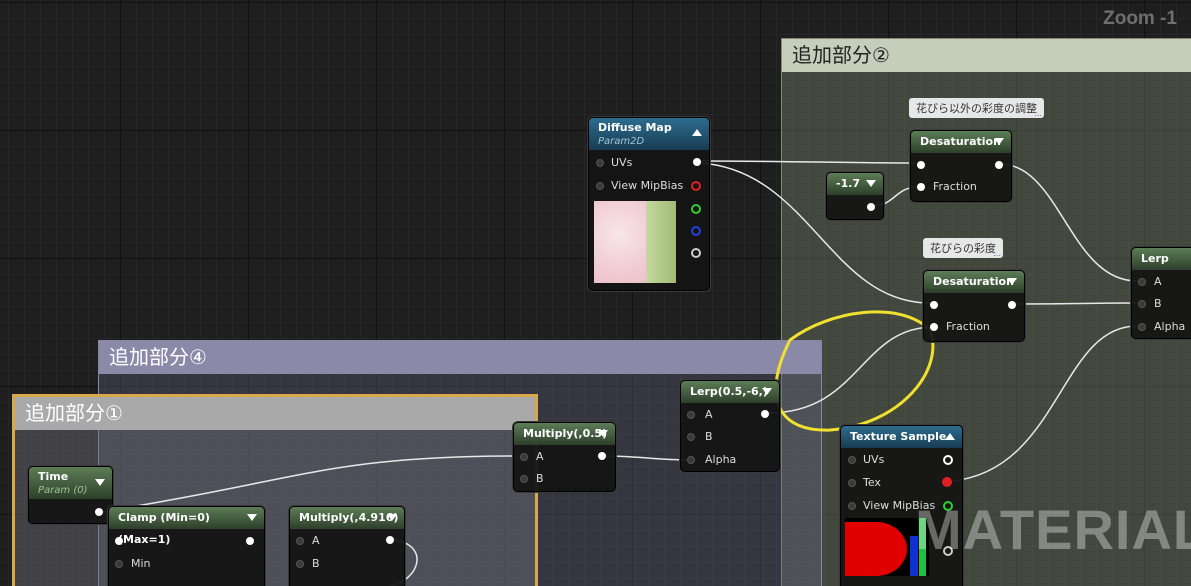 The height and width of the screenshot is (586, 1191). Describe the element at coordinates (53, 476) in the screenshot. I see `node-title: Time` at that location.